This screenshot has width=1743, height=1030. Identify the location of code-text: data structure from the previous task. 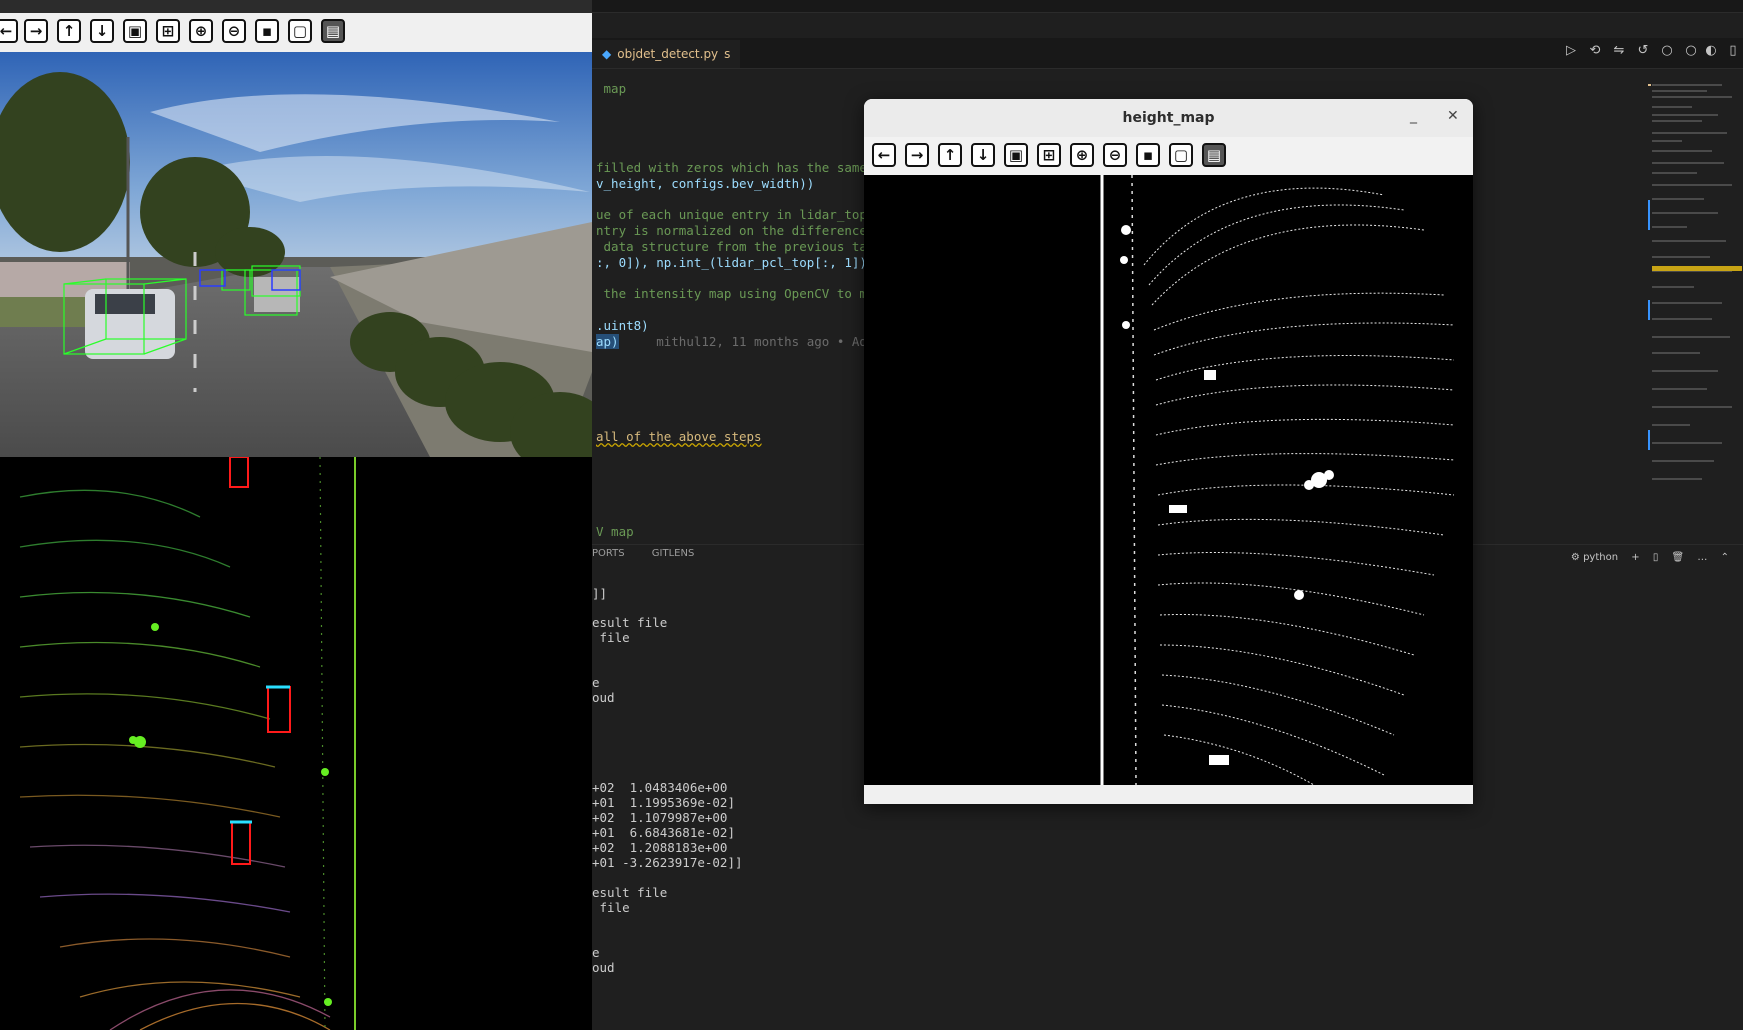
(739, 246).